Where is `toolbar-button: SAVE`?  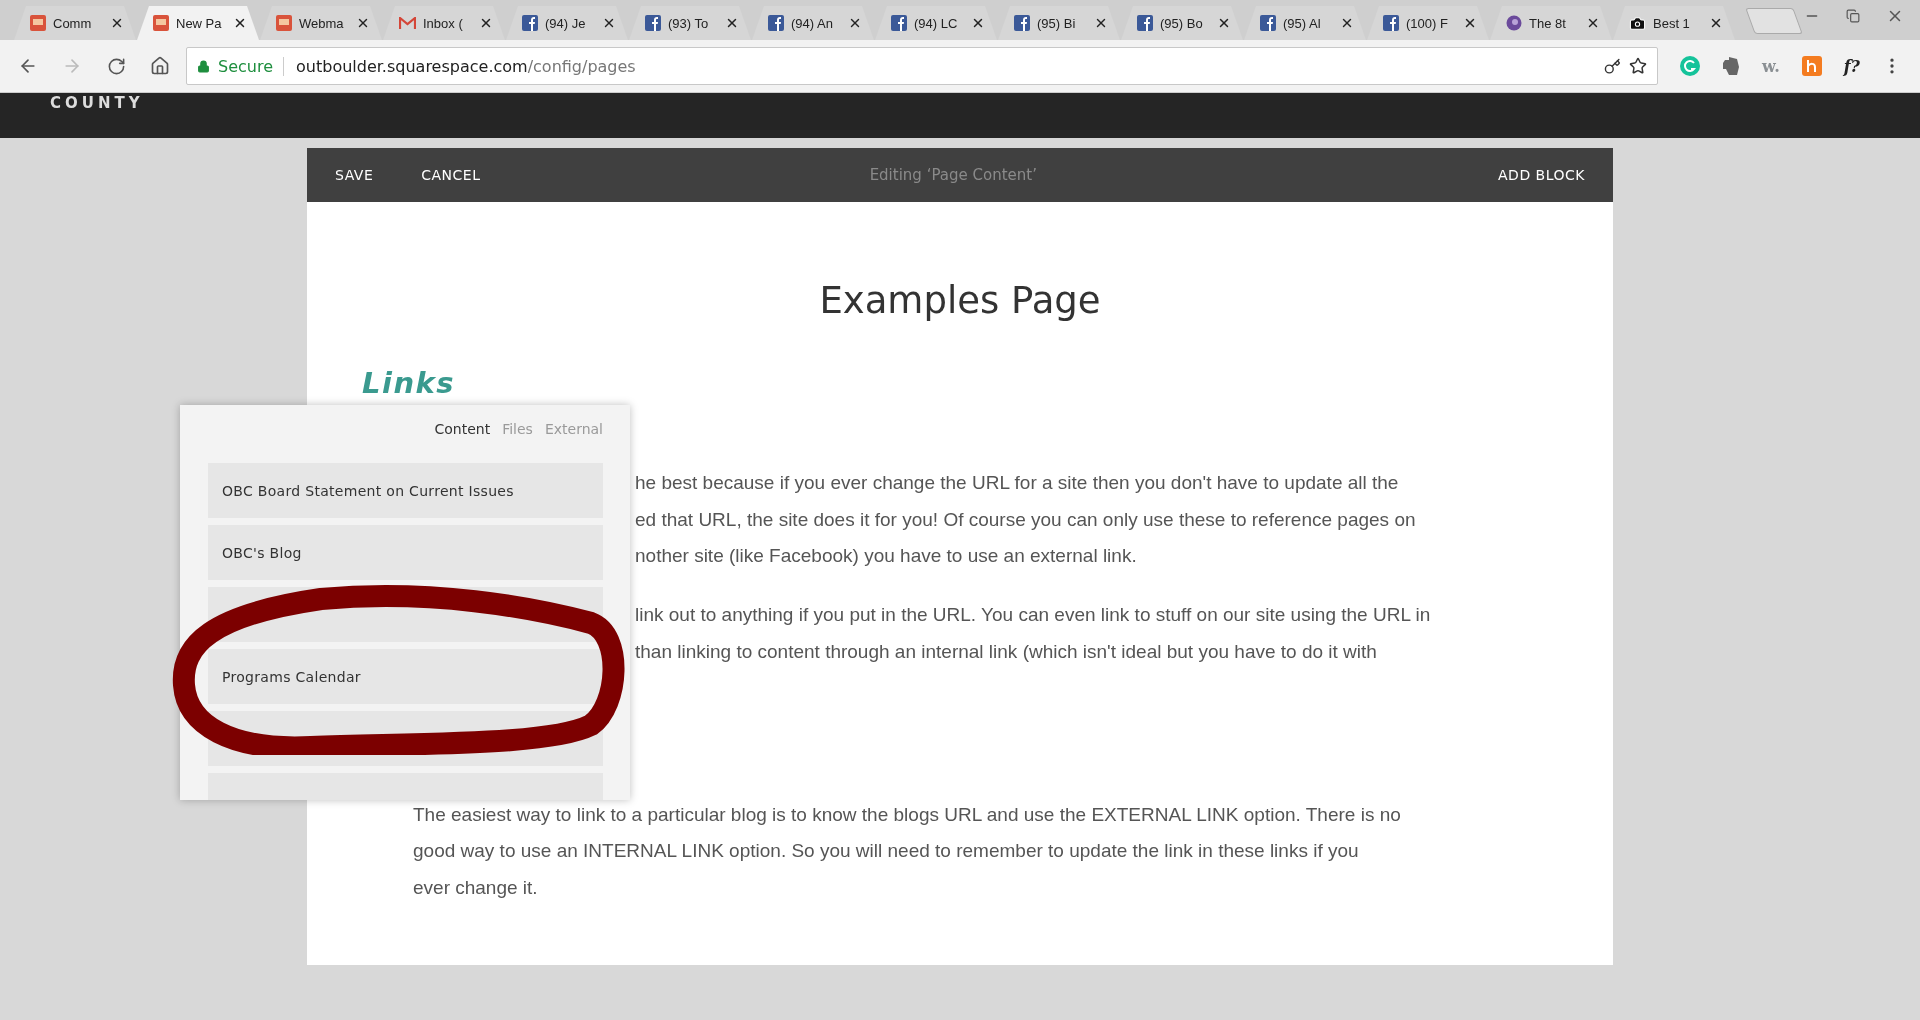
toolbar-button: SAVE is located at coordinates (354, 175).